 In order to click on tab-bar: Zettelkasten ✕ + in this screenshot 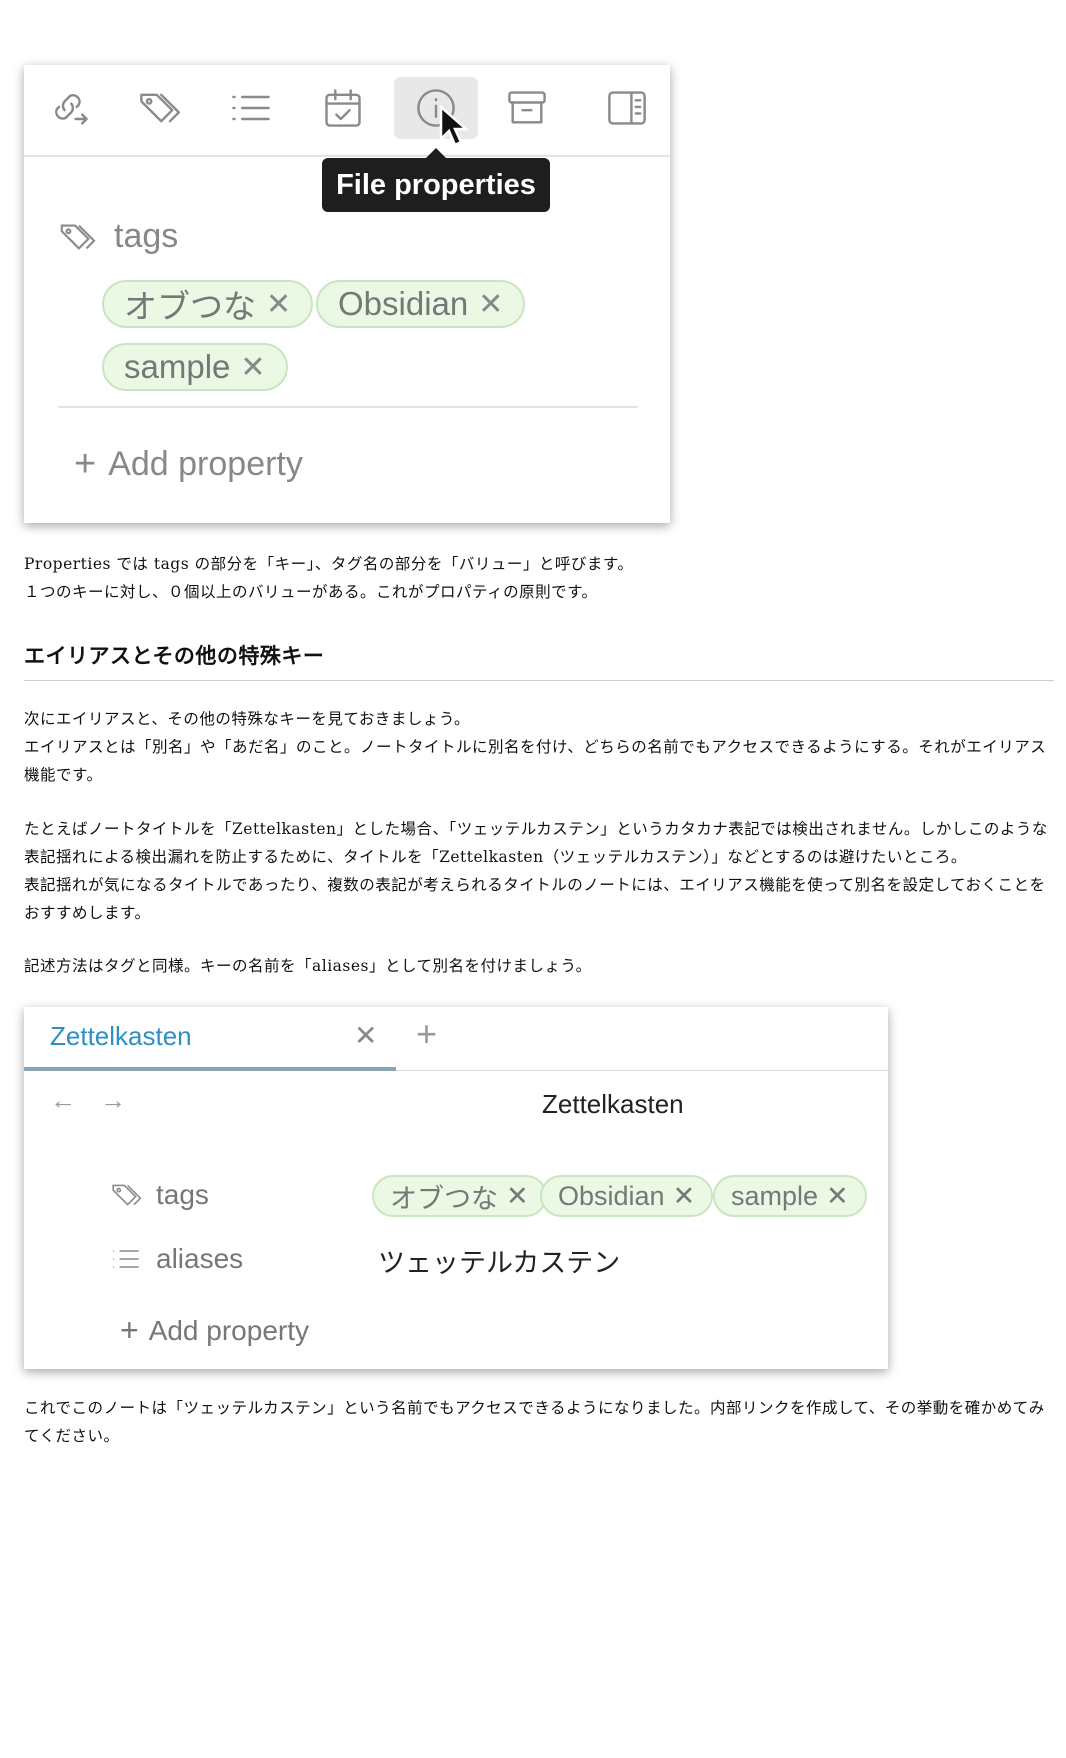, I will do `click(456, 1039)`.